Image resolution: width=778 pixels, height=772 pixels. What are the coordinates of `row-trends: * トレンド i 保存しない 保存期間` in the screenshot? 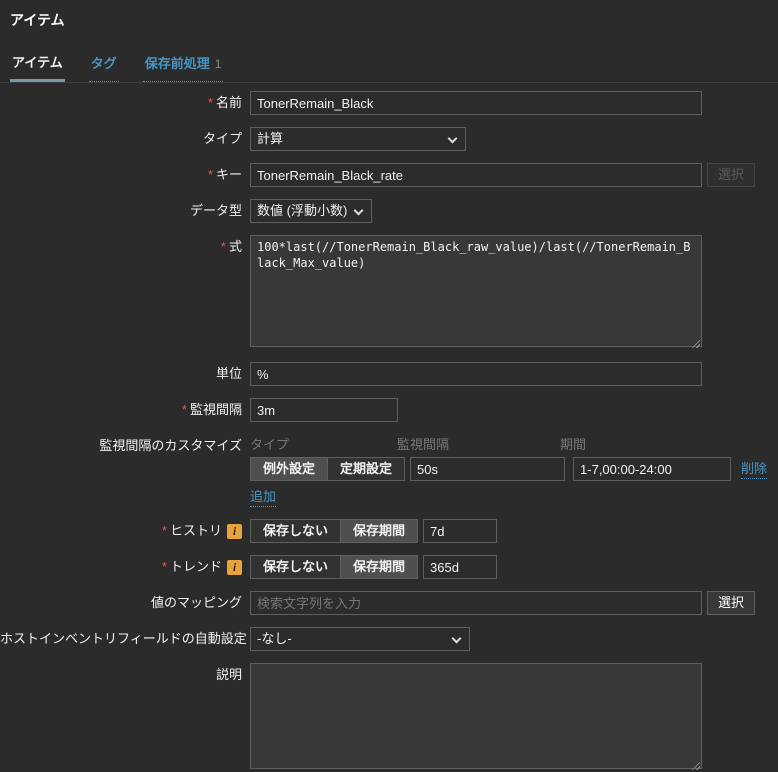 It's located at (389, 567).